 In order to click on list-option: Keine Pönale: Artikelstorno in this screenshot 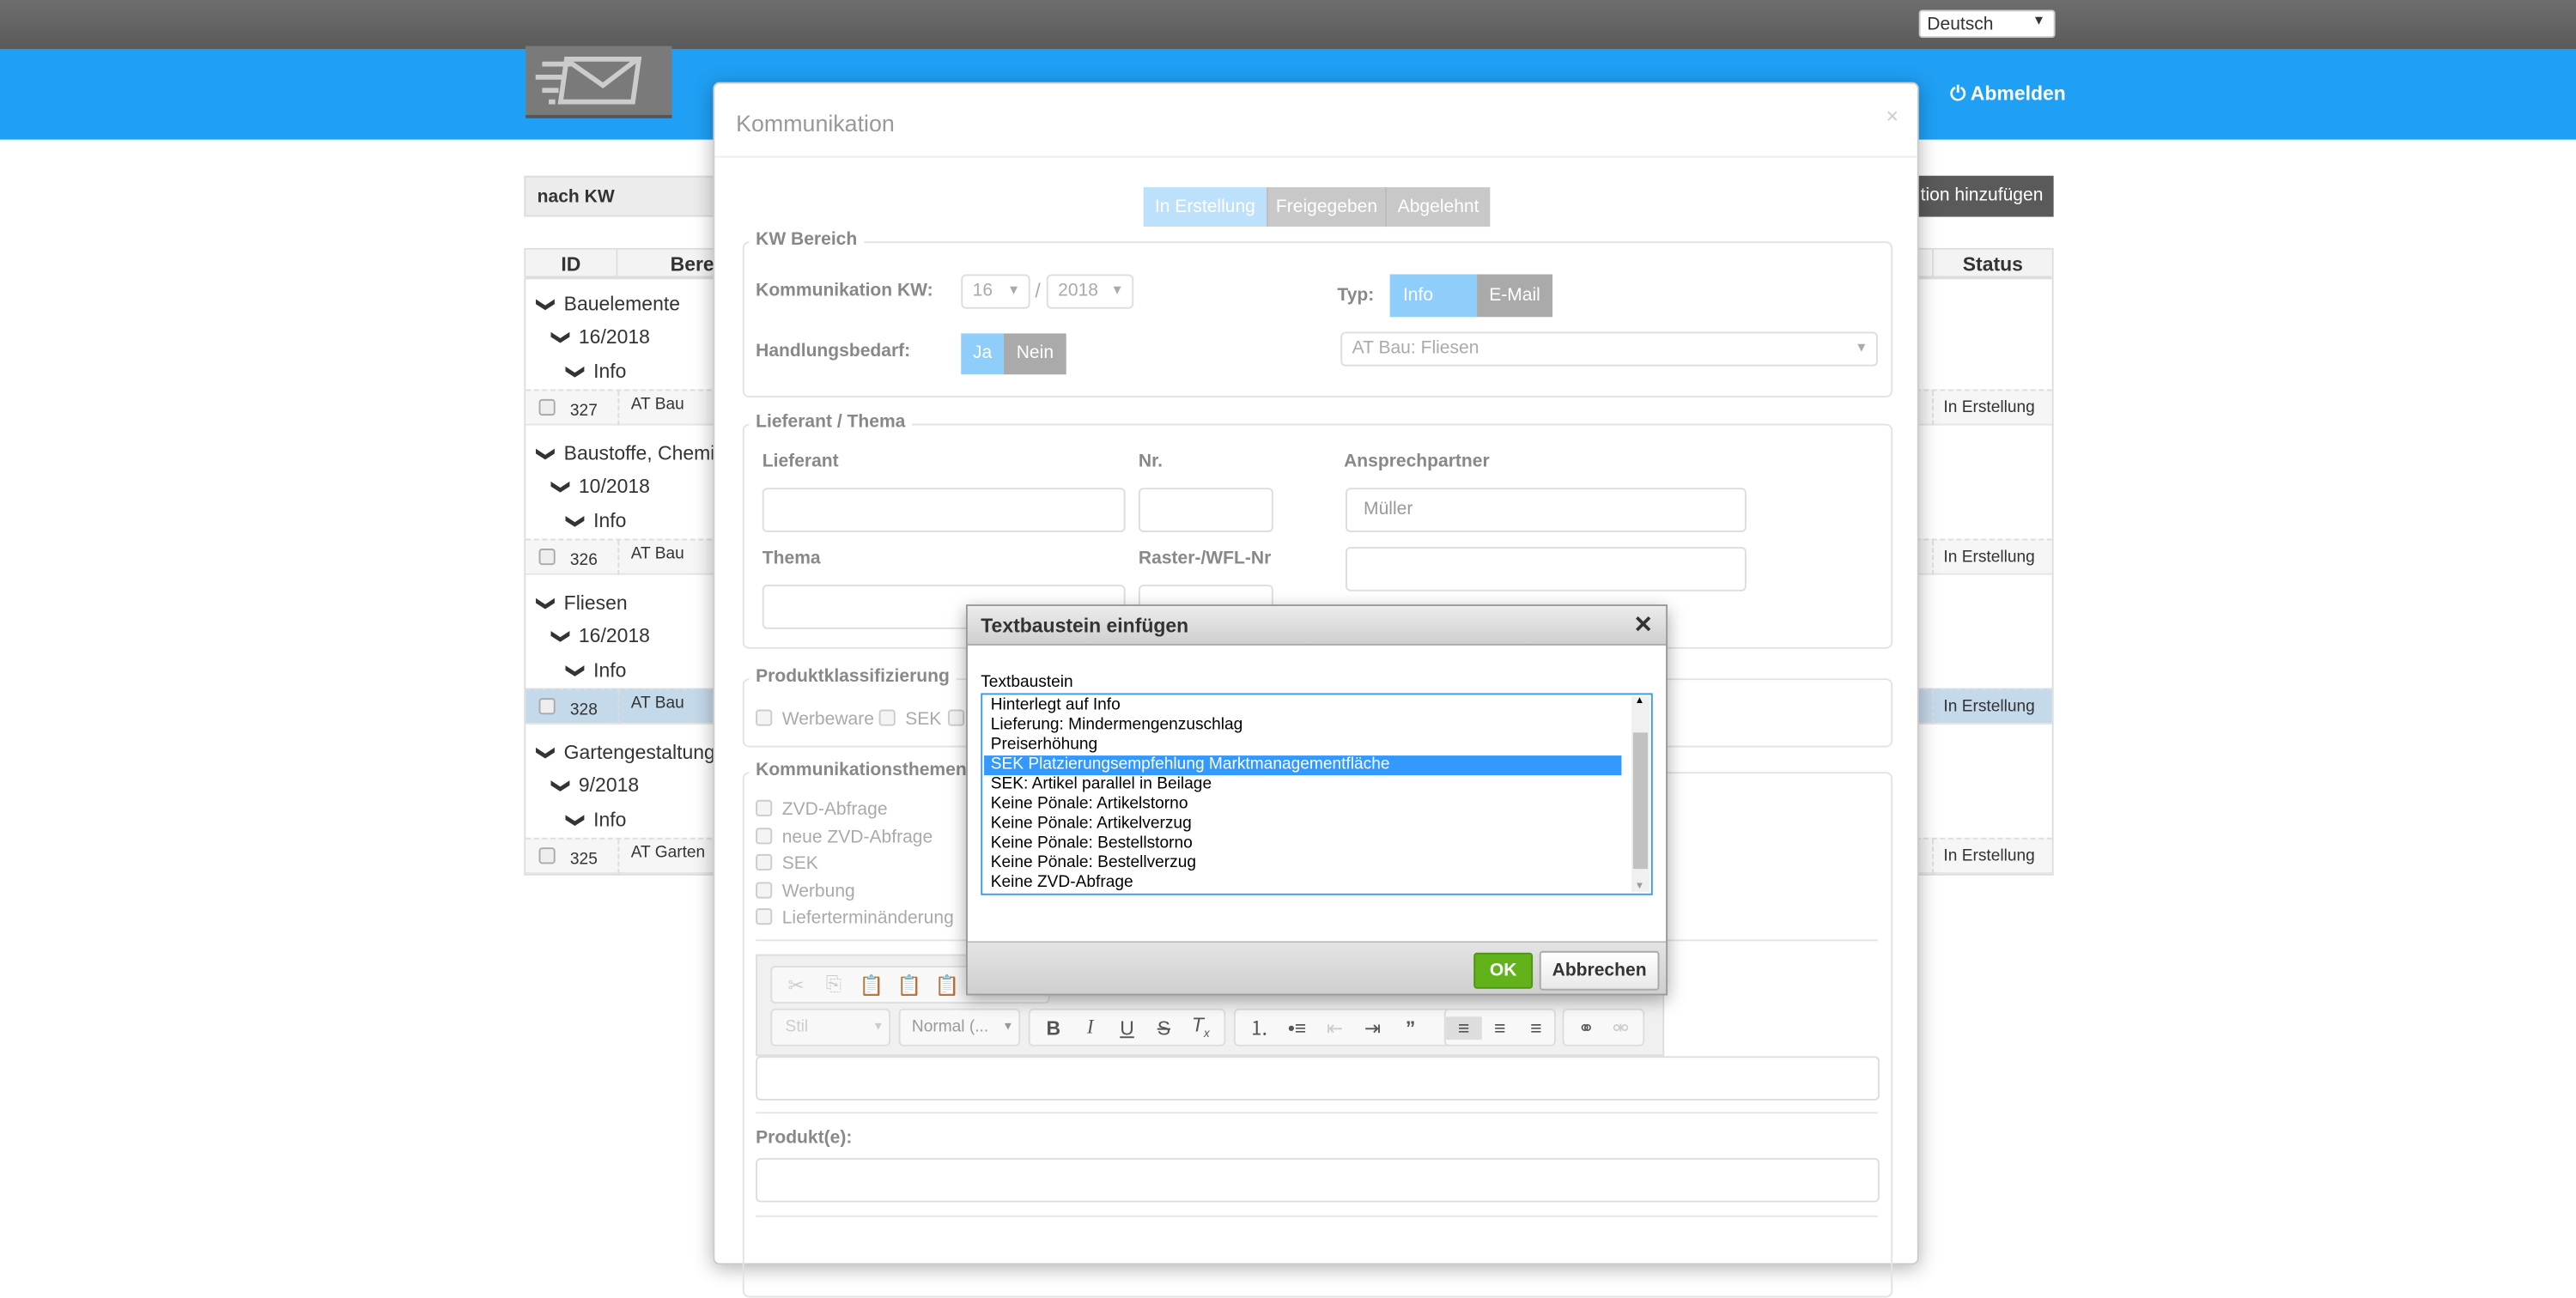, I will do `click(1302, 805)`.